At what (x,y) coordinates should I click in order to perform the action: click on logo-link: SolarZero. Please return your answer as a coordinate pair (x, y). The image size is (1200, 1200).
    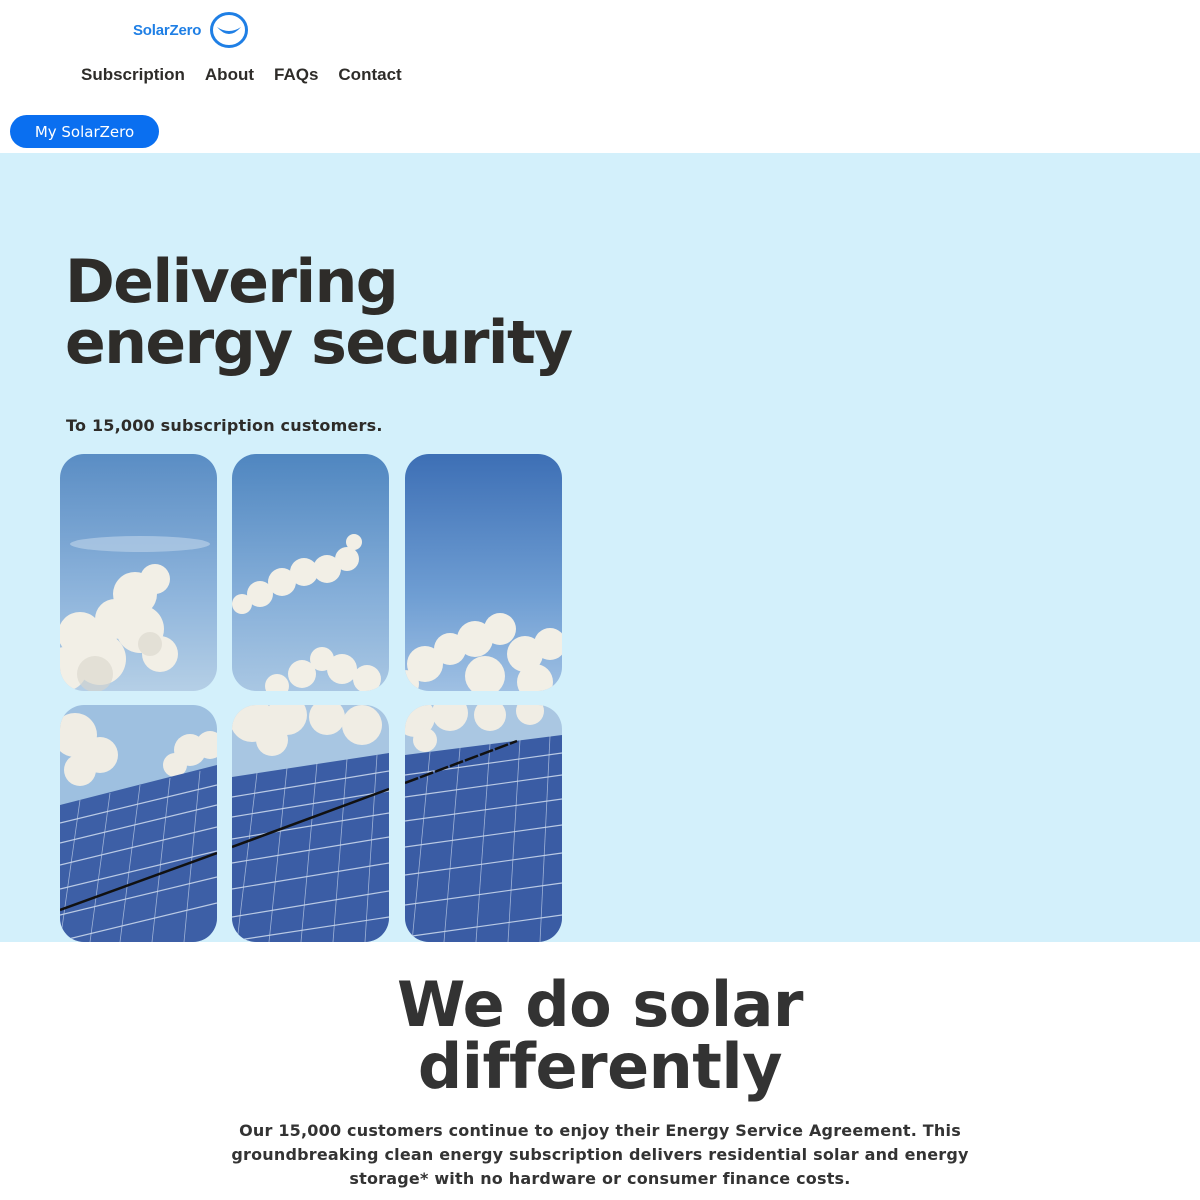
    Looking at the image, I should click on (191, 30).